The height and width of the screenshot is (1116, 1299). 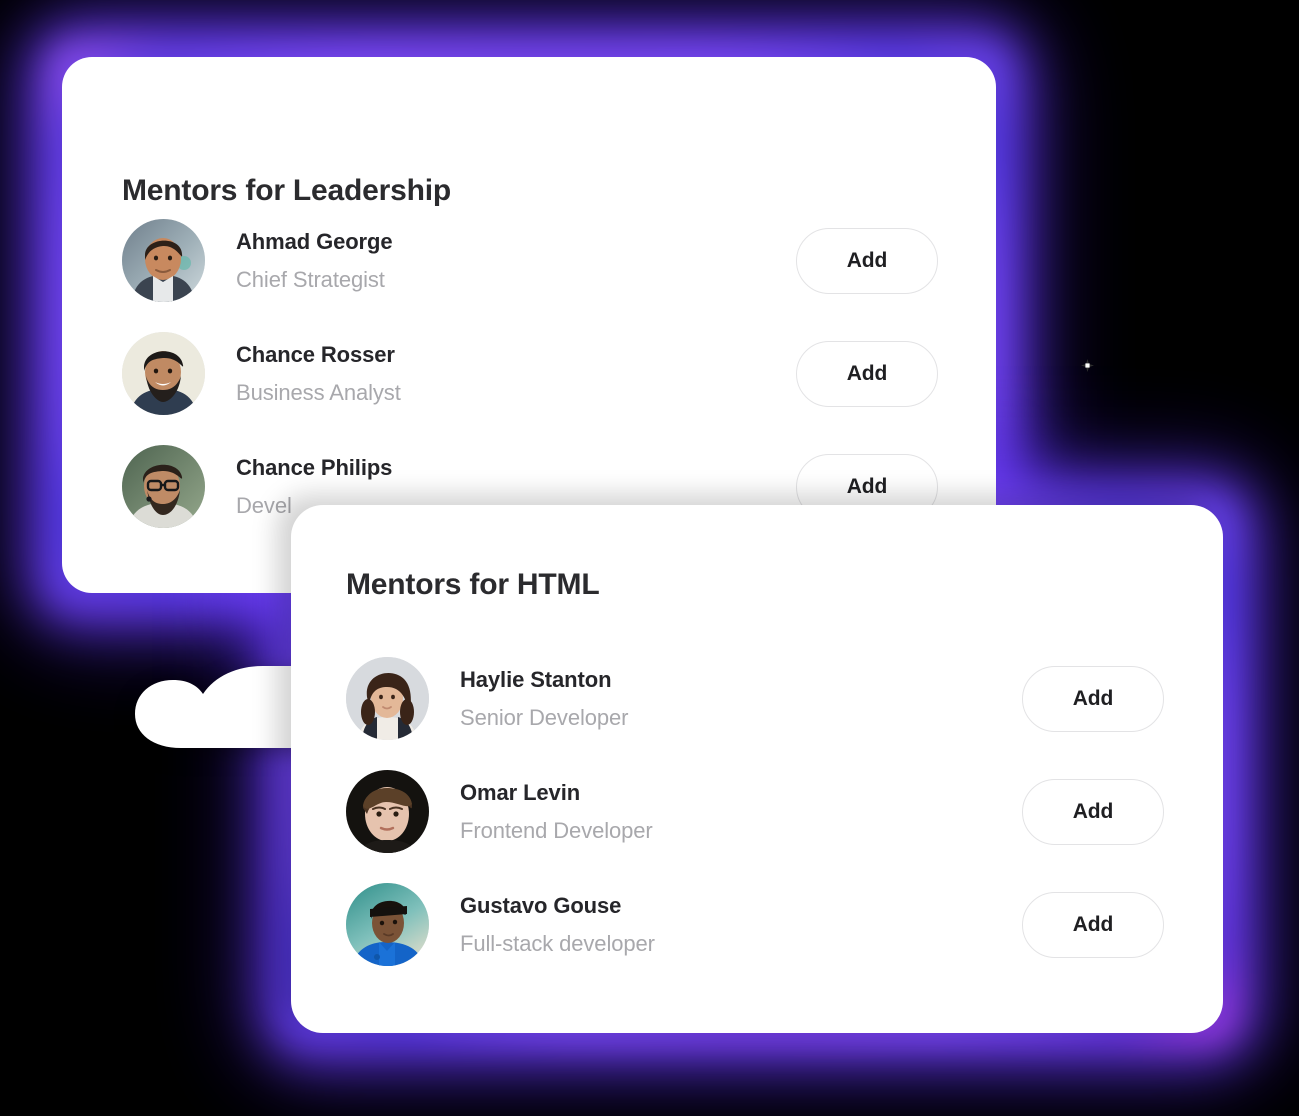 I want to click on person-info: Haylie Stanton Senior Developer, so click(x=741, y=699).